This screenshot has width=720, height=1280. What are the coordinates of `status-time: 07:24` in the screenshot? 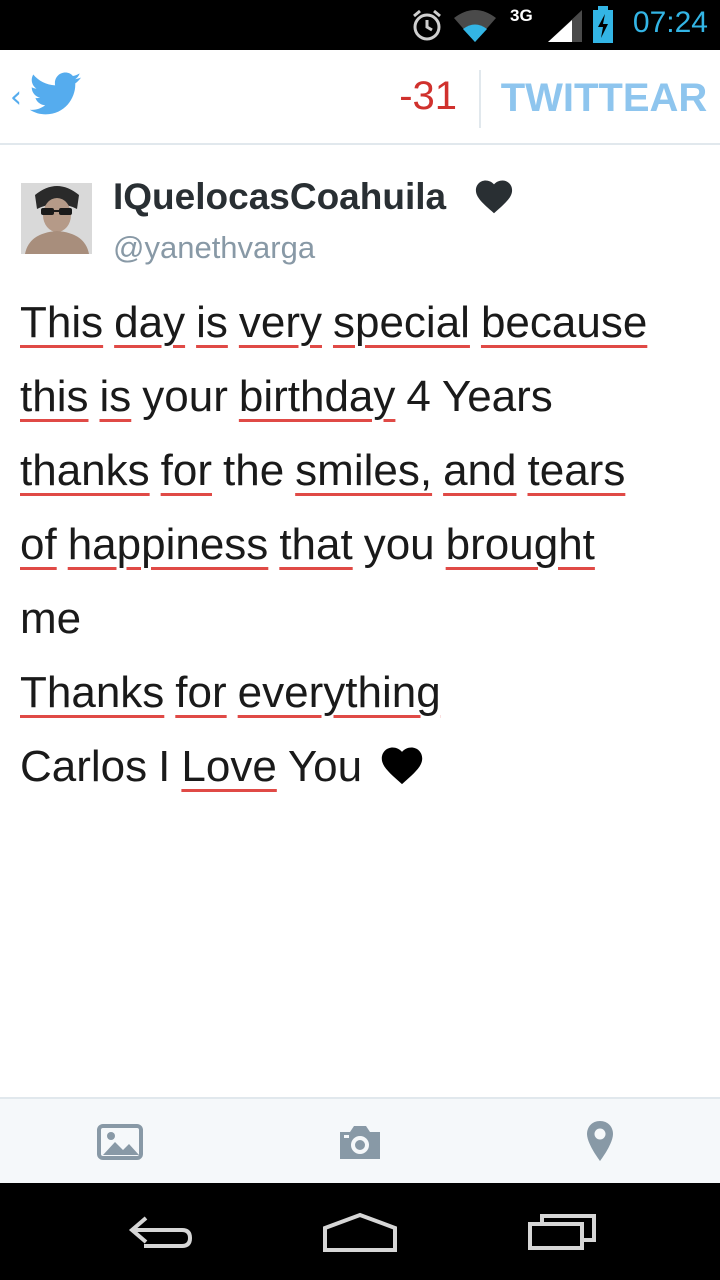 It's located at (670, 22).